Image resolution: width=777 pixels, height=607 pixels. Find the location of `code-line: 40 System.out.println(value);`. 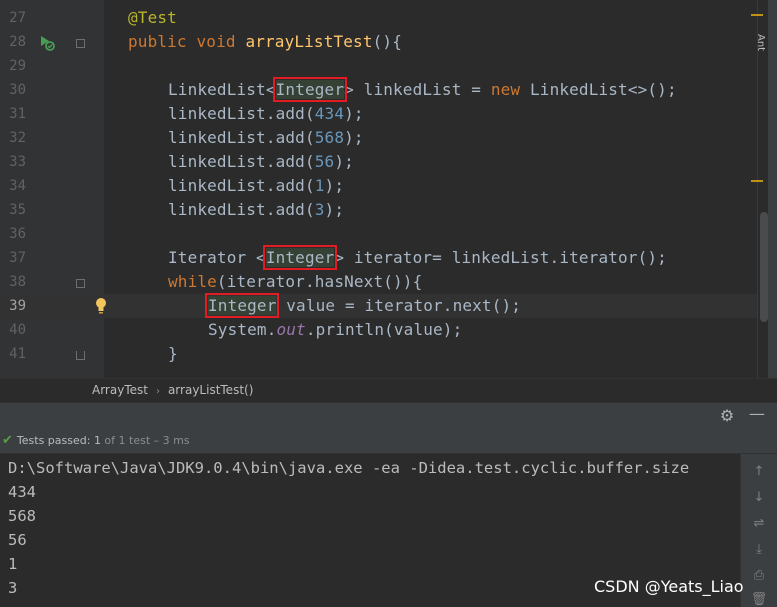

code-line: 40 System.out.println(value); is located at coordinates (380, 330).